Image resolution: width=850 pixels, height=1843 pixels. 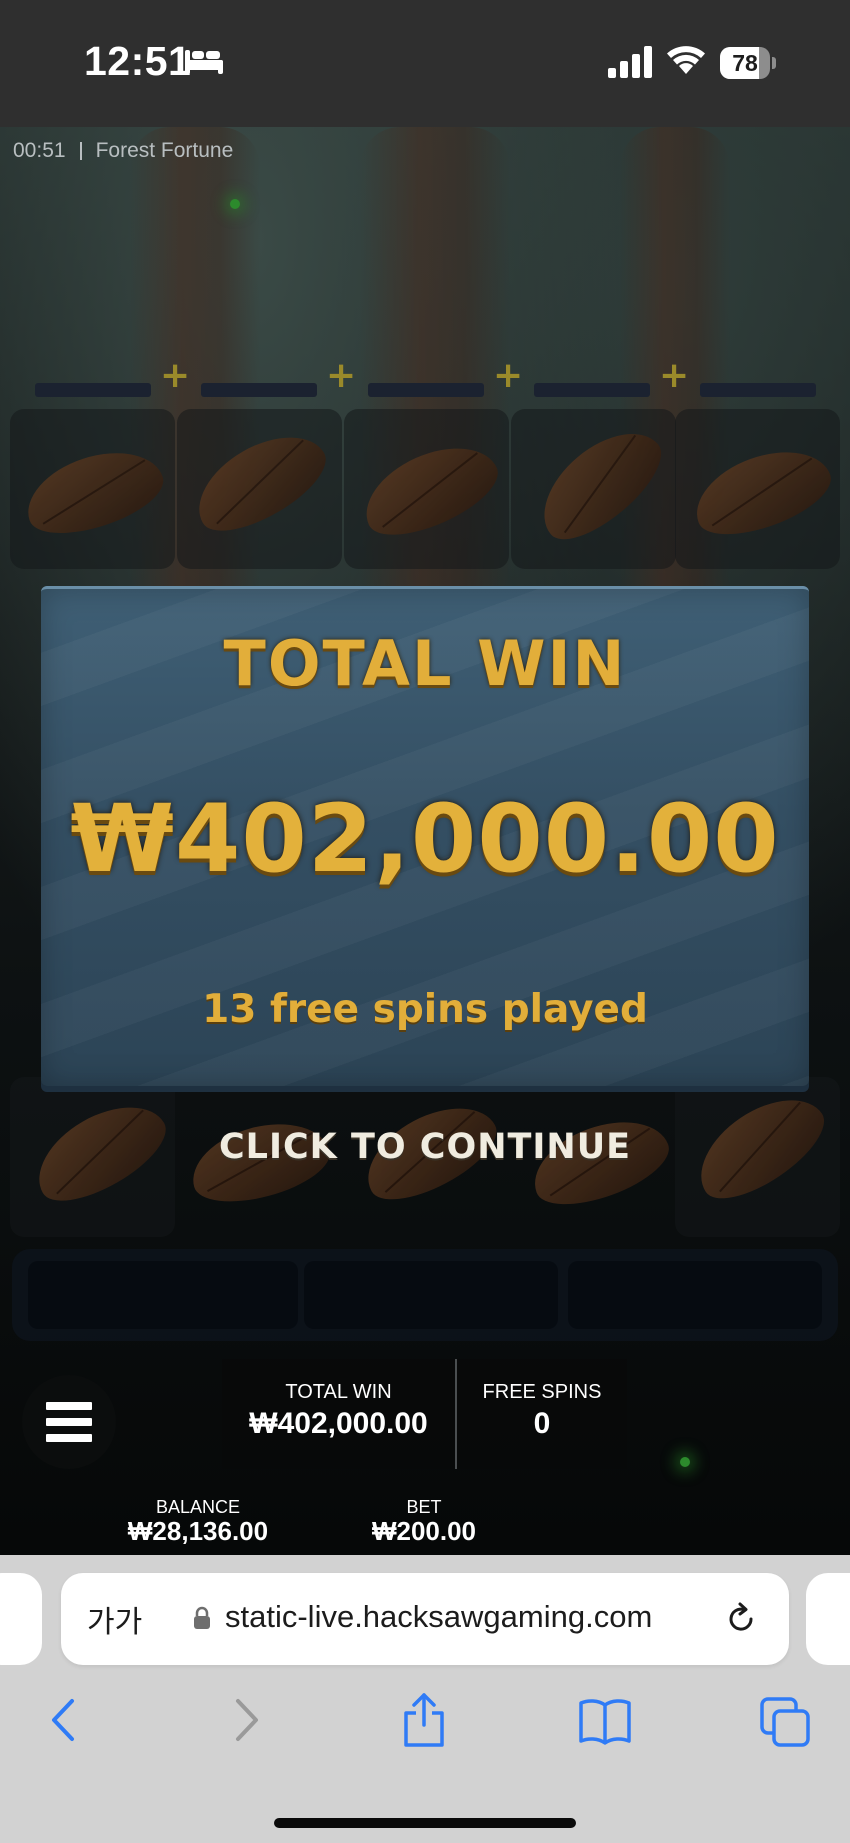 I want to click on game-header: 00:51 Forest Fortune, so click(x=123, y=151).